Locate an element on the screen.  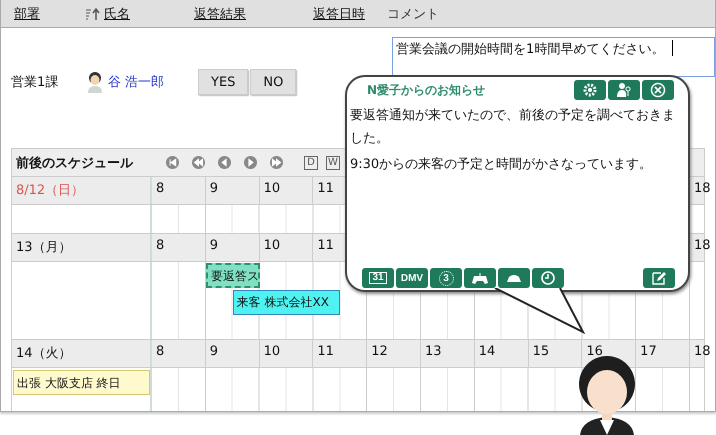
user-name-link: 谷 浩一郎 is located at coordinates (153, 82).